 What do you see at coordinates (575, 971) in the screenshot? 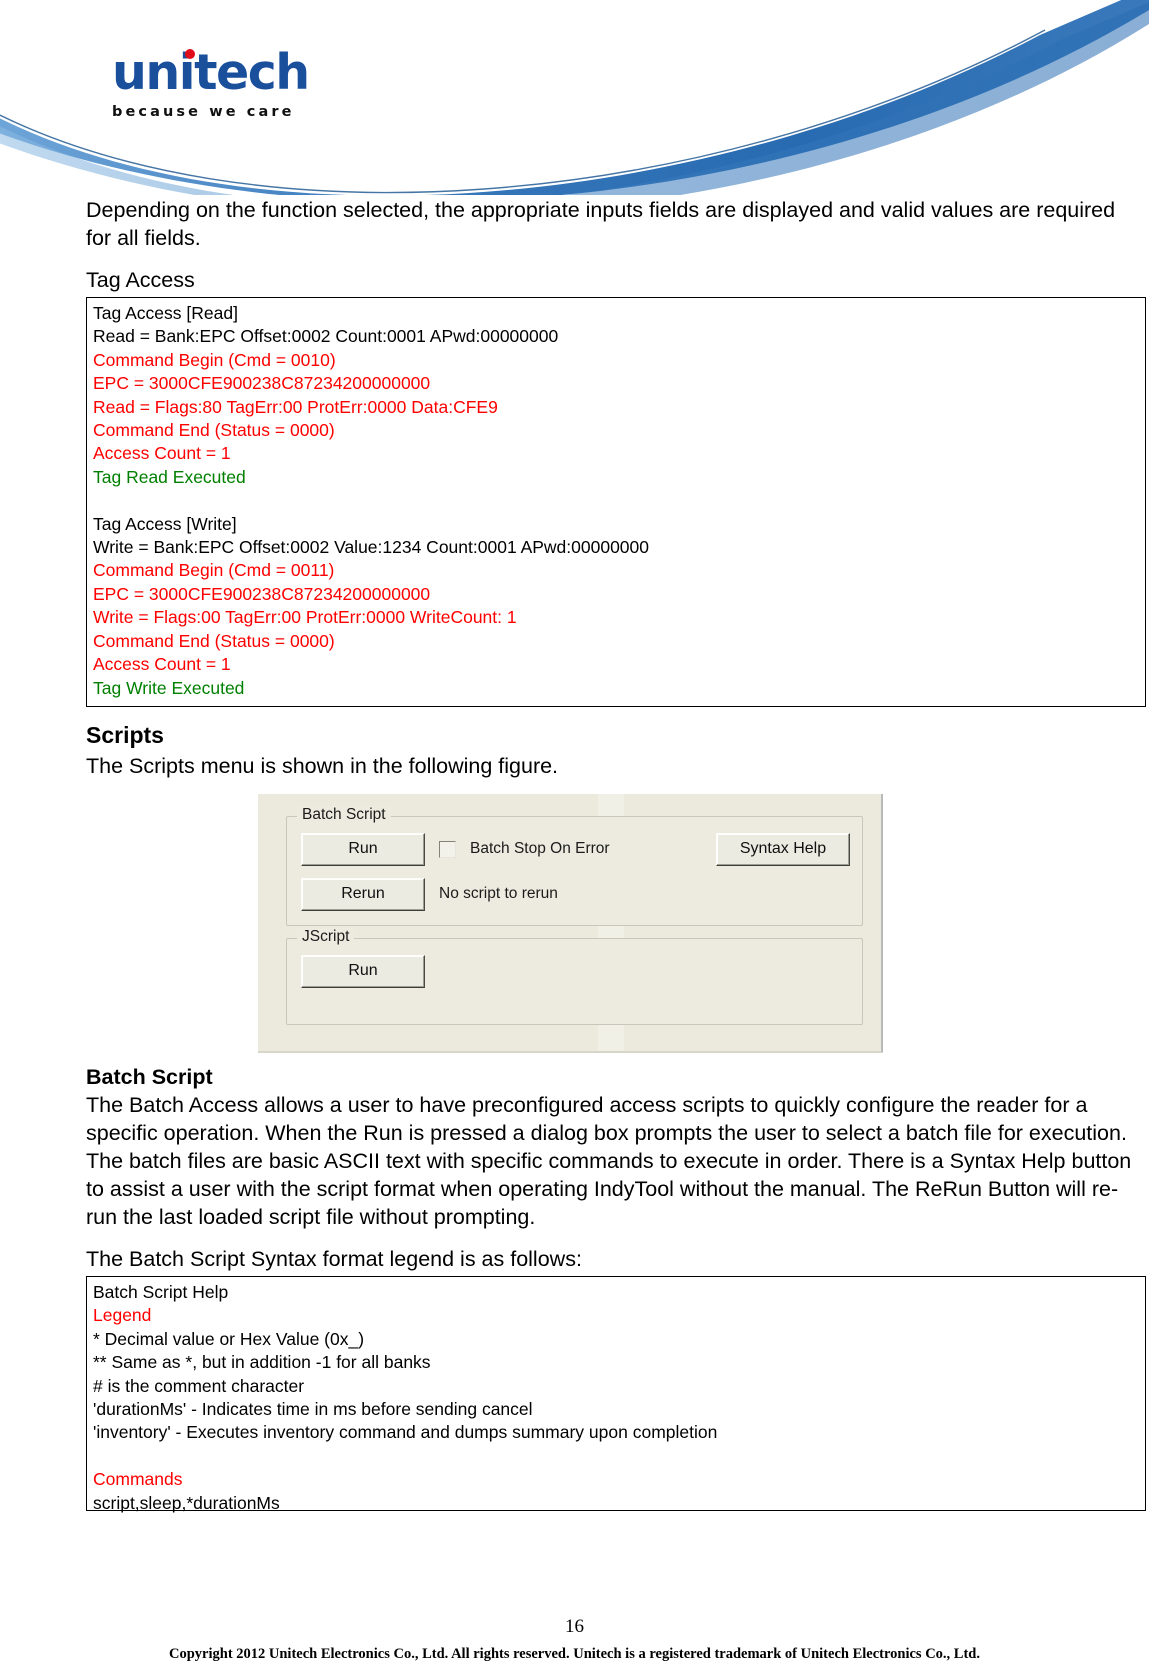
I see `jscript-run-row: Run` at bounding box center [575, 971].